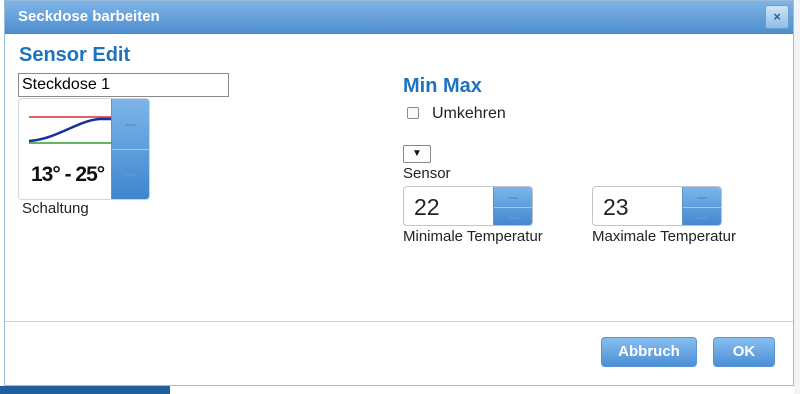 This screenshot has height=394, width=800. Describe the element at coordinates (468, 206) in the screenshot. I see `min-temperature-field: 22` at that location.